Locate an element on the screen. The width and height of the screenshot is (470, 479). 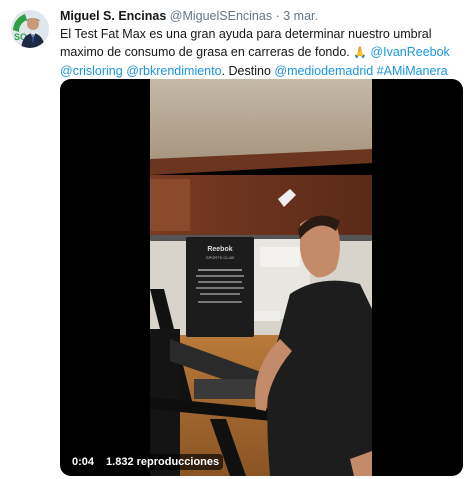
avatar: SO is located at coordinates (30, 29).